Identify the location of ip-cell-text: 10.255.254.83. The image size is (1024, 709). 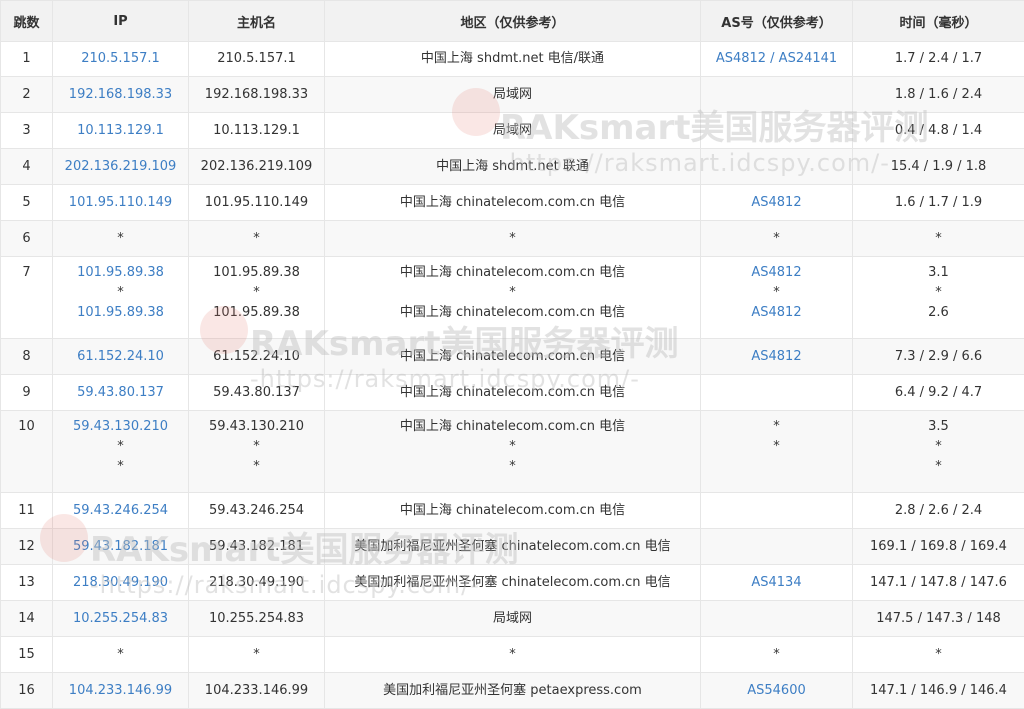
(120, 619).